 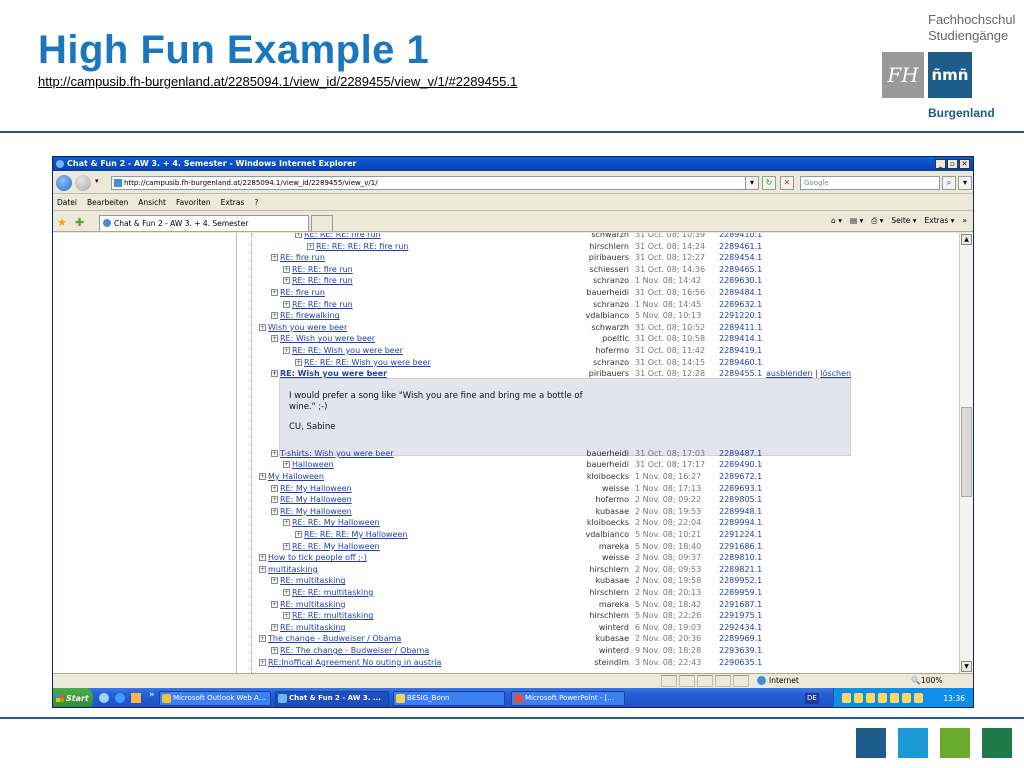 What do you see at coordinates (870, 183) in the screenshot?
I see `search-input: Google` at bounding box center [870, 183].